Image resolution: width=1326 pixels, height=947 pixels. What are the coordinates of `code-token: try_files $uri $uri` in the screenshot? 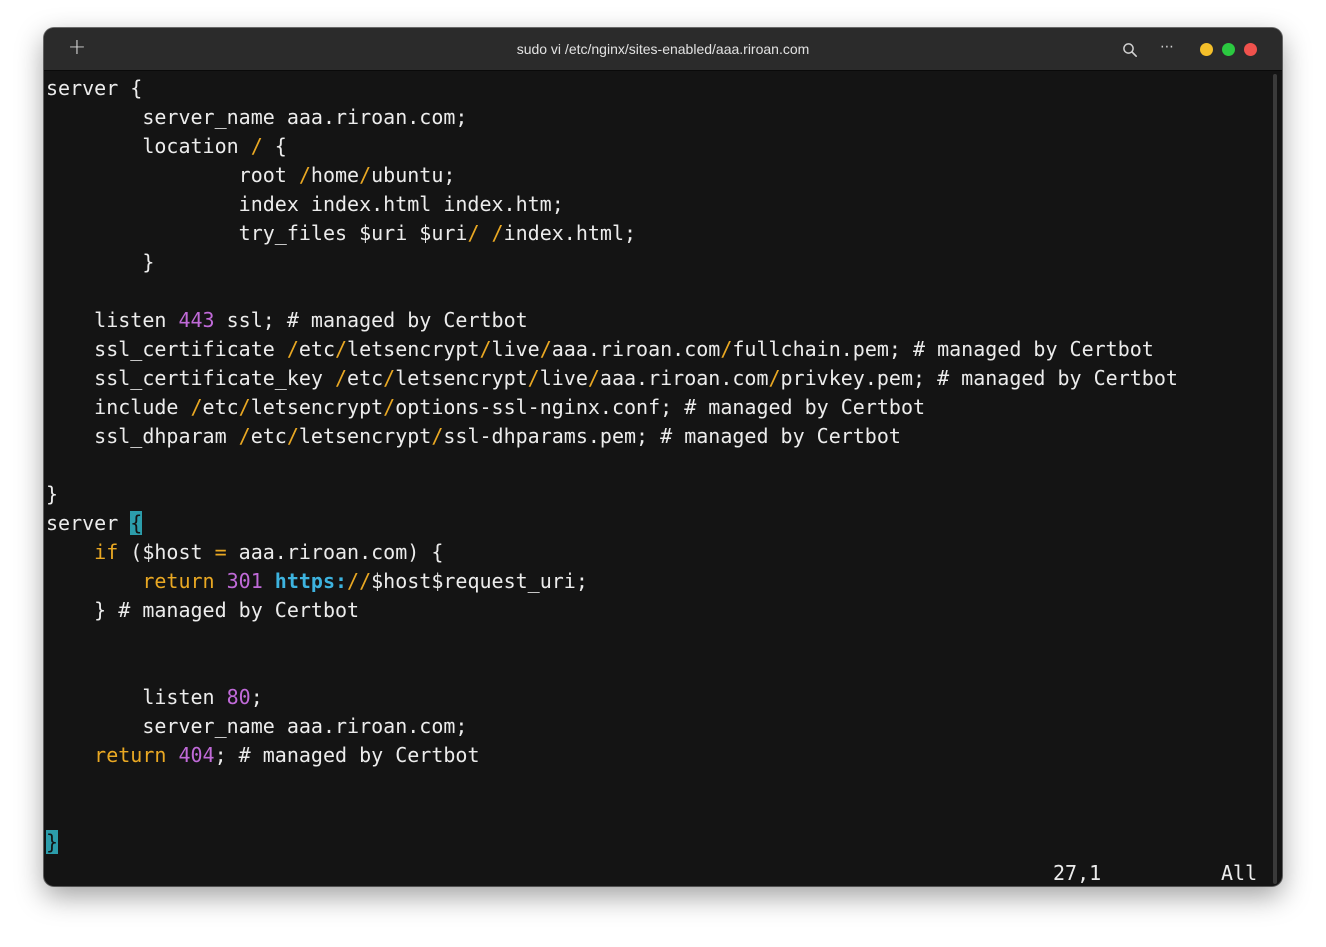 It's located at (257, 233).